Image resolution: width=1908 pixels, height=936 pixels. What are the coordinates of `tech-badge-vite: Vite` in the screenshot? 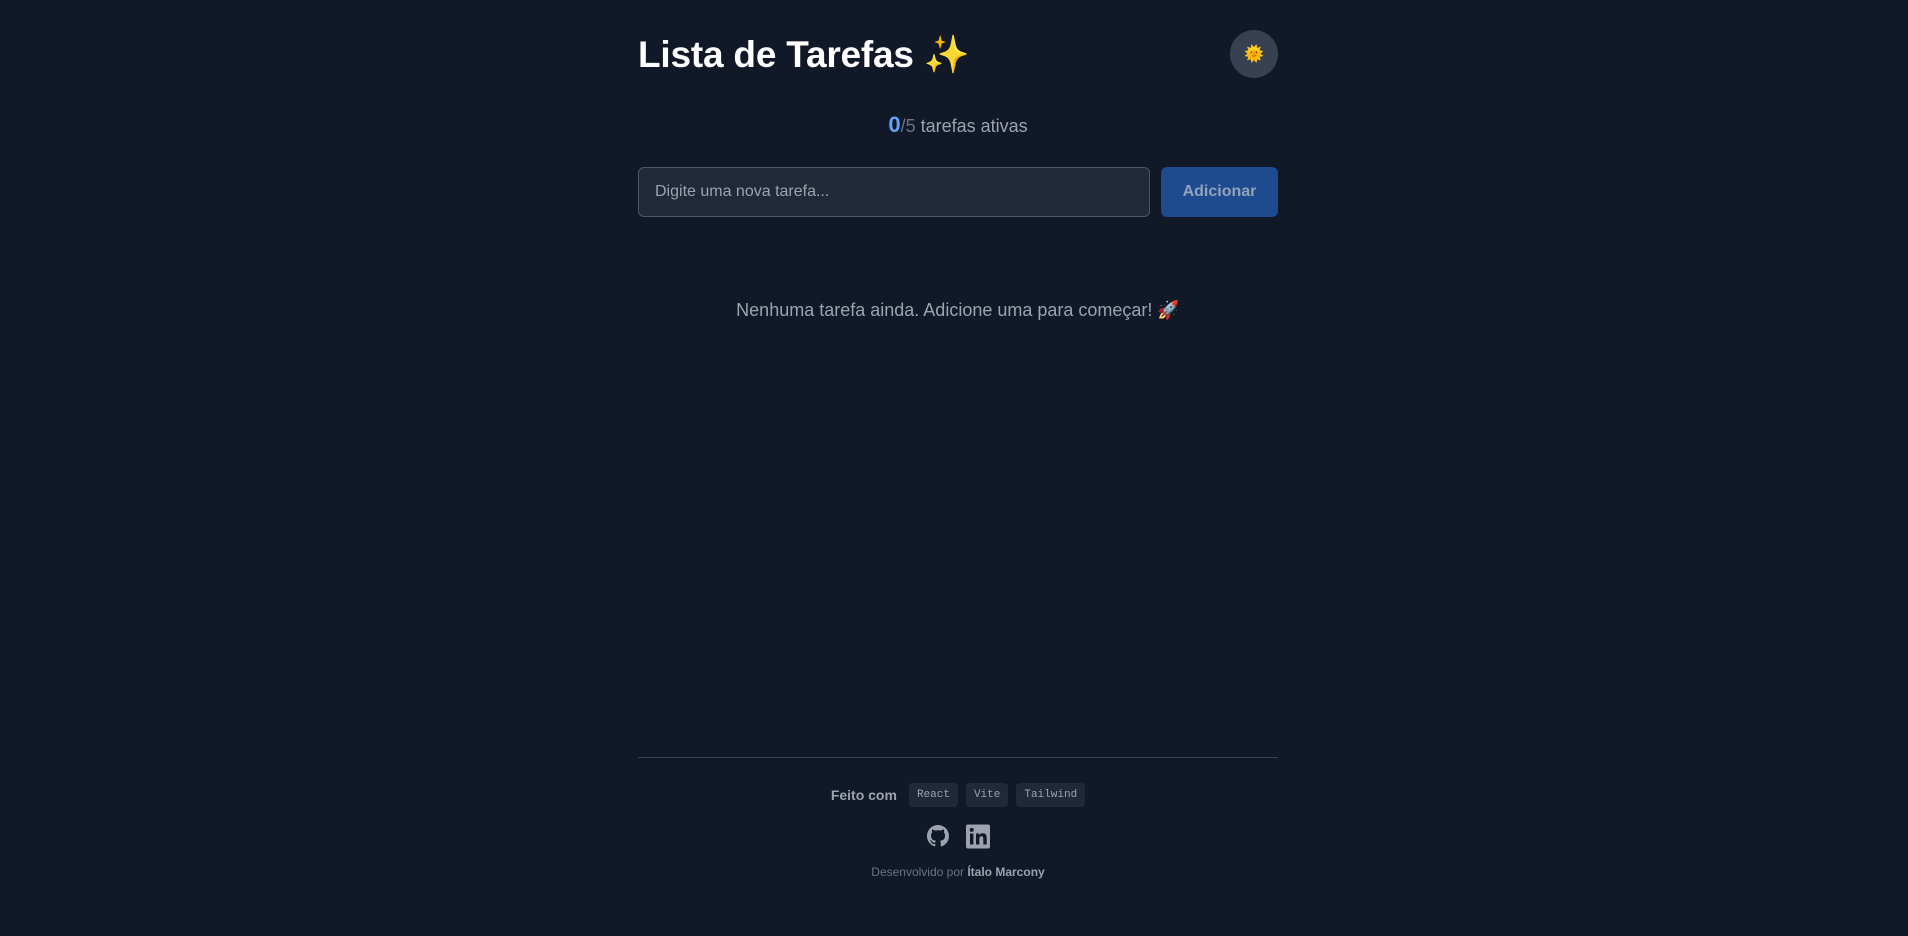 It's located at (987, 795).